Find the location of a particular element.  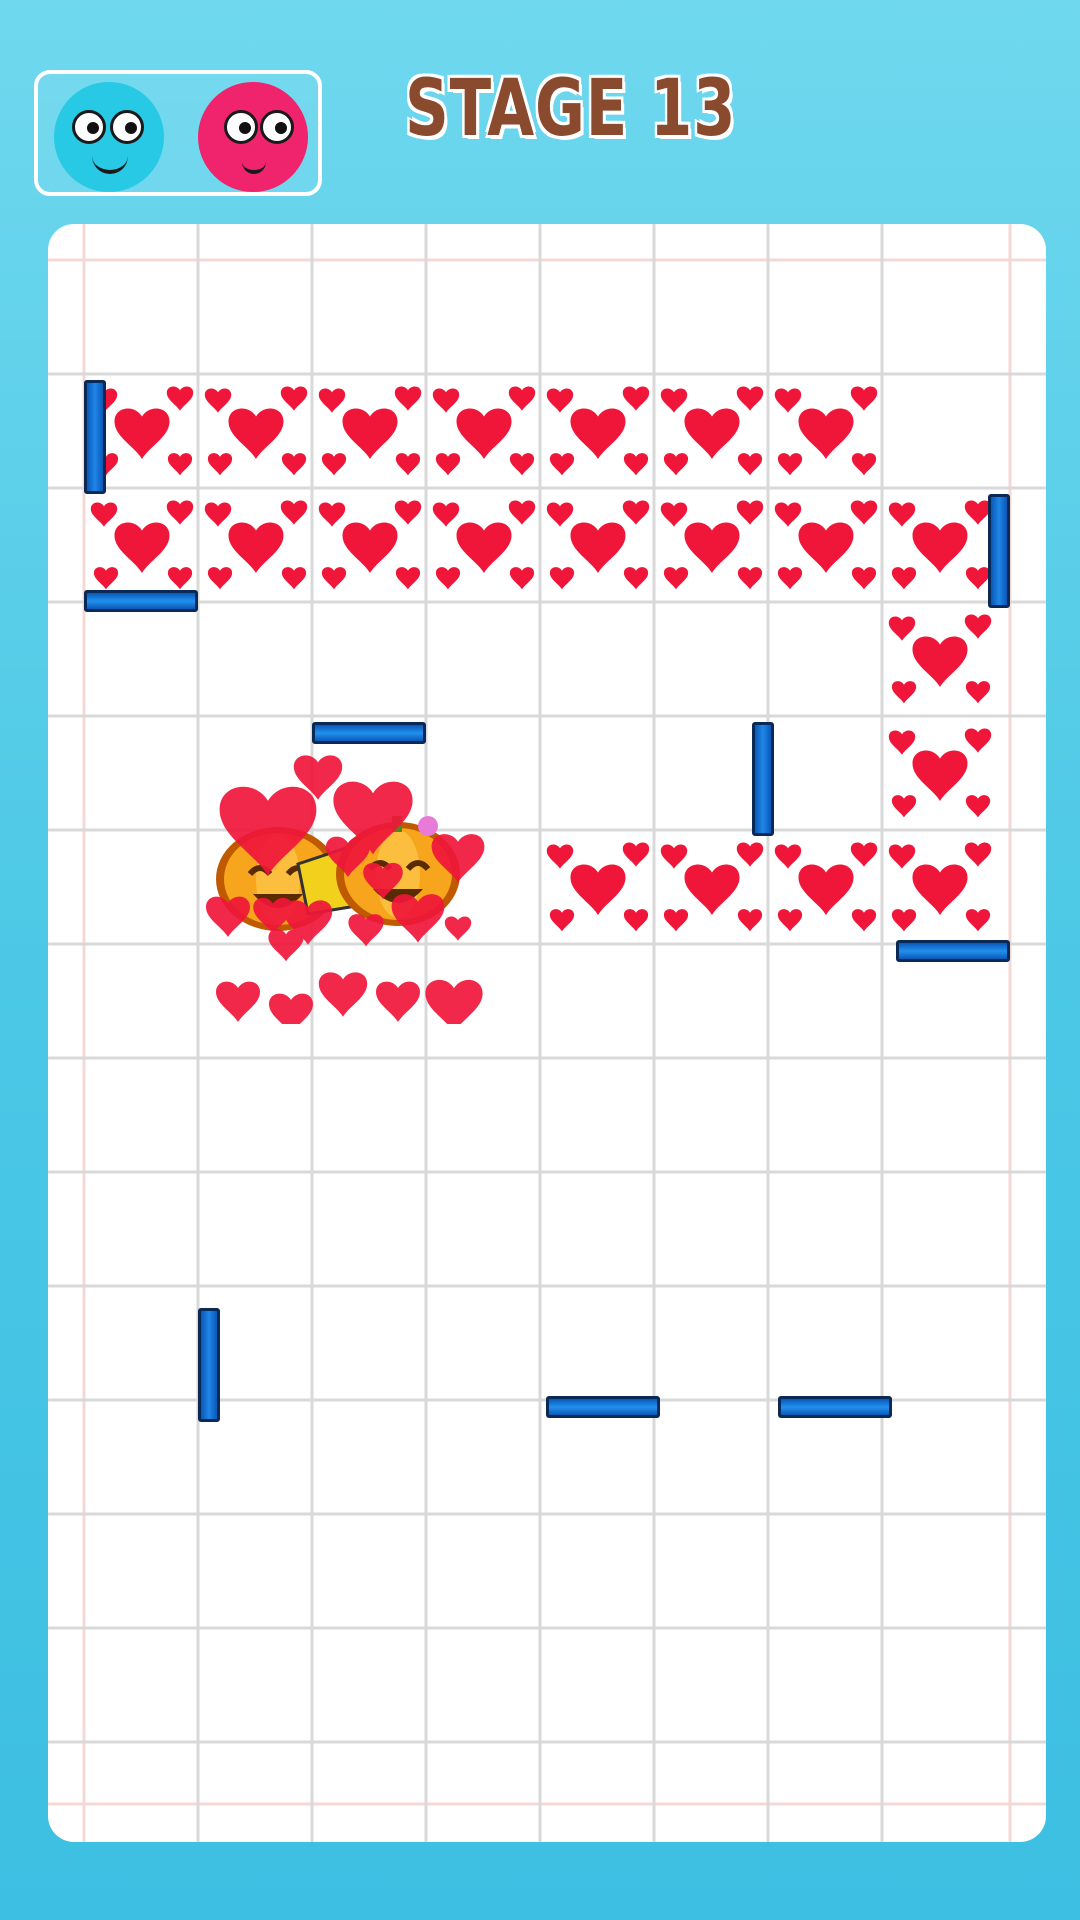

cyan-ball-character is located at coordinates (109, 137).